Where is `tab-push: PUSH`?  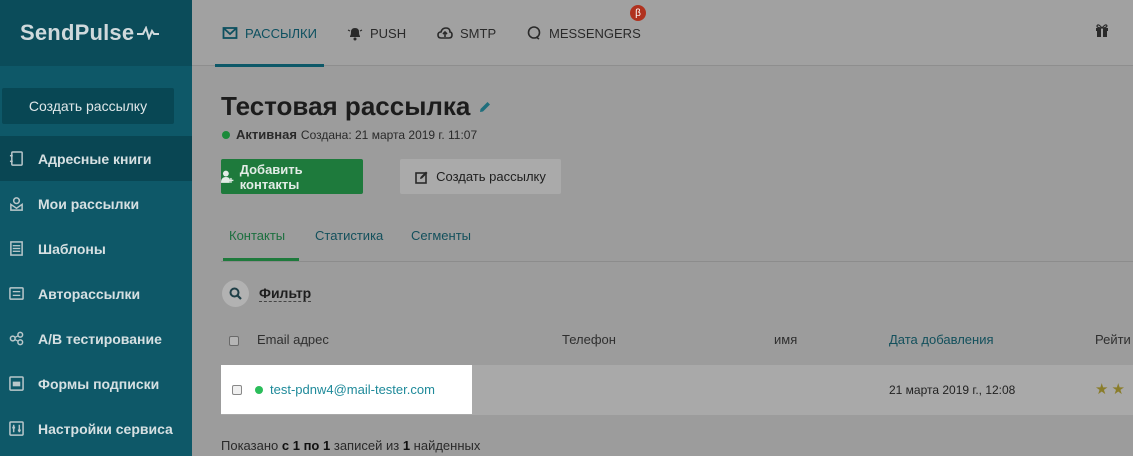 tab-push: PUSH is located at coordinates (376, 33).